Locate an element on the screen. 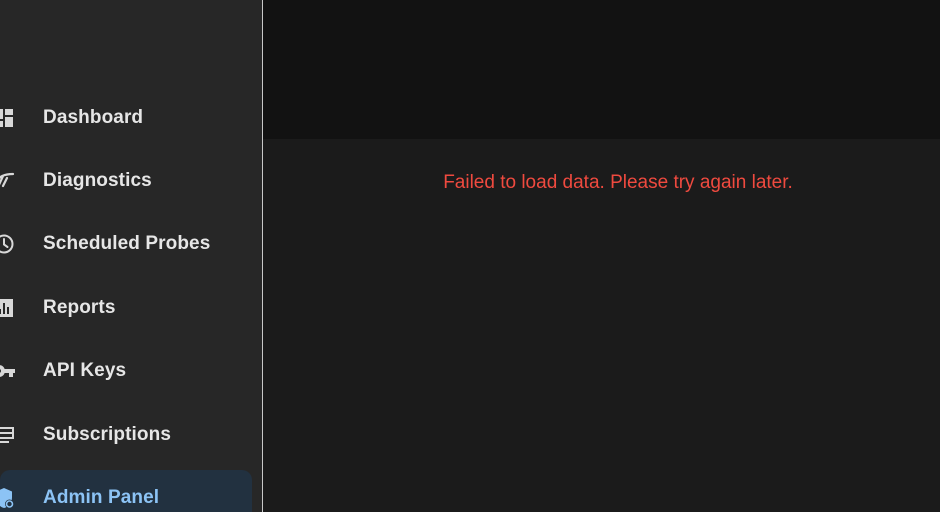 The width and height of the screenshot is (940, 512). sidebar-item-label: Scheduled Probes is located at coordinates (127, 243).